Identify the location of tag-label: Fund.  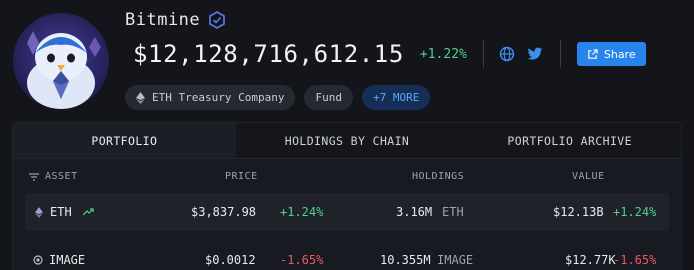
(328, 97).